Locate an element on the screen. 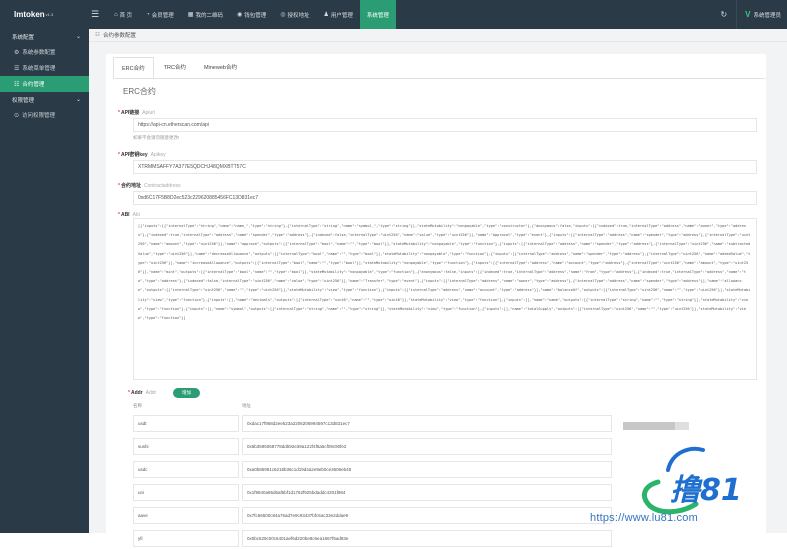  contract-icon: ☷ is located at coordinates (17, 84).